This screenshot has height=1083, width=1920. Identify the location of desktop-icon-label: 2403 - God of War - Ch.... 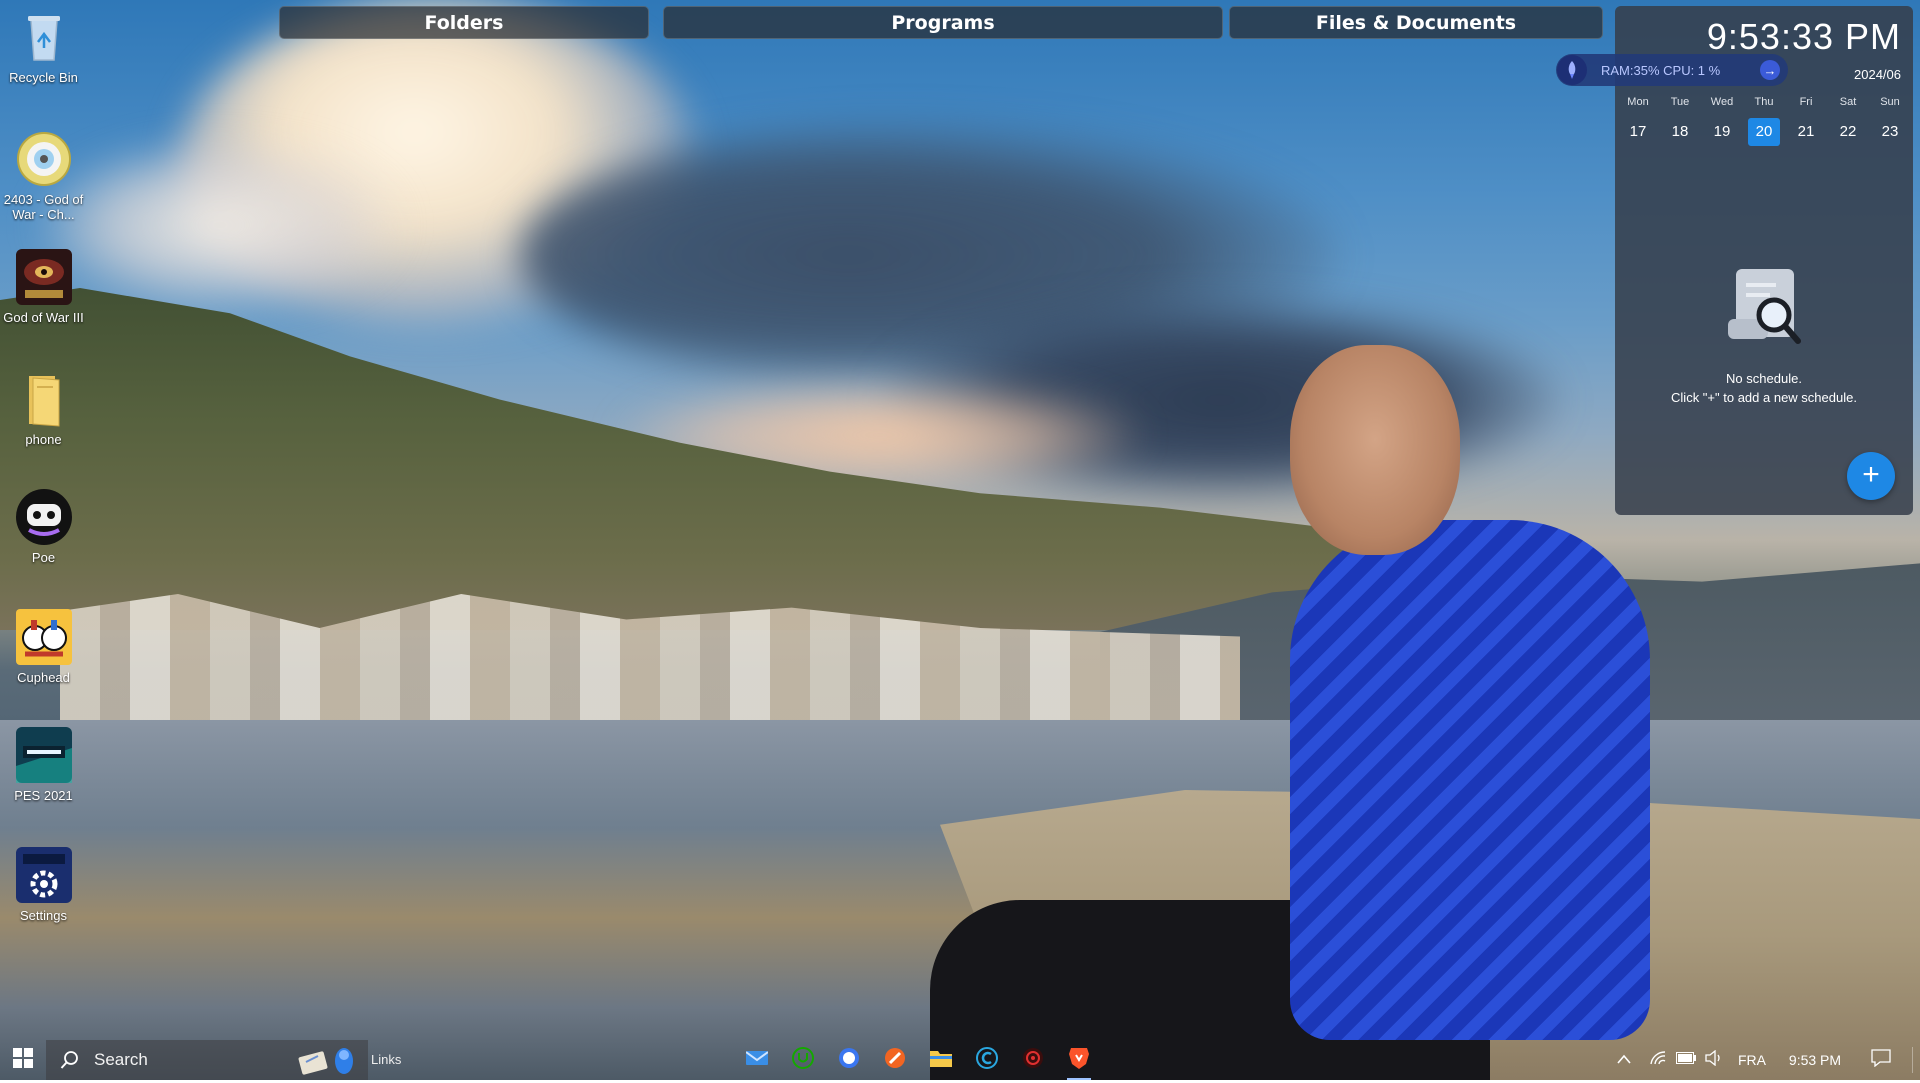
(43, 207).